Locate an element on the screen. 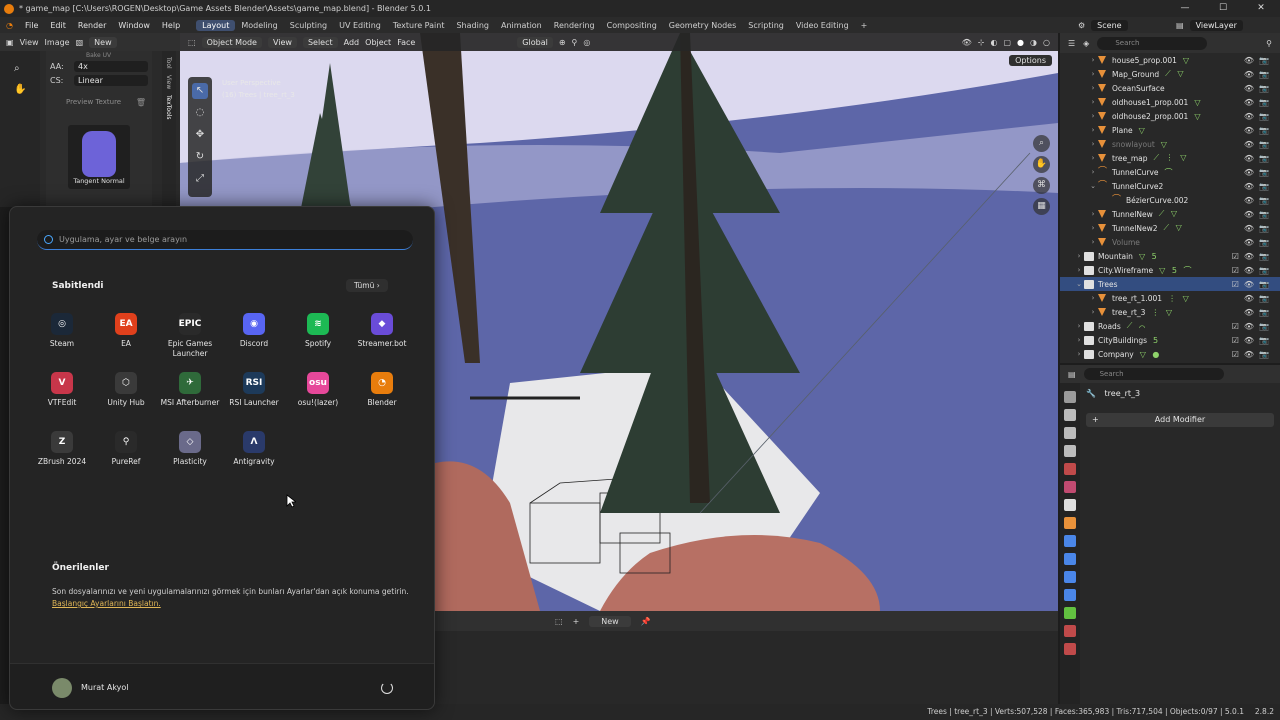 The image size is (1280, 720). outliner-row: › tree_rt_3 ⋮ ▽ 👁📷 is located at coordinates (1170, 312).